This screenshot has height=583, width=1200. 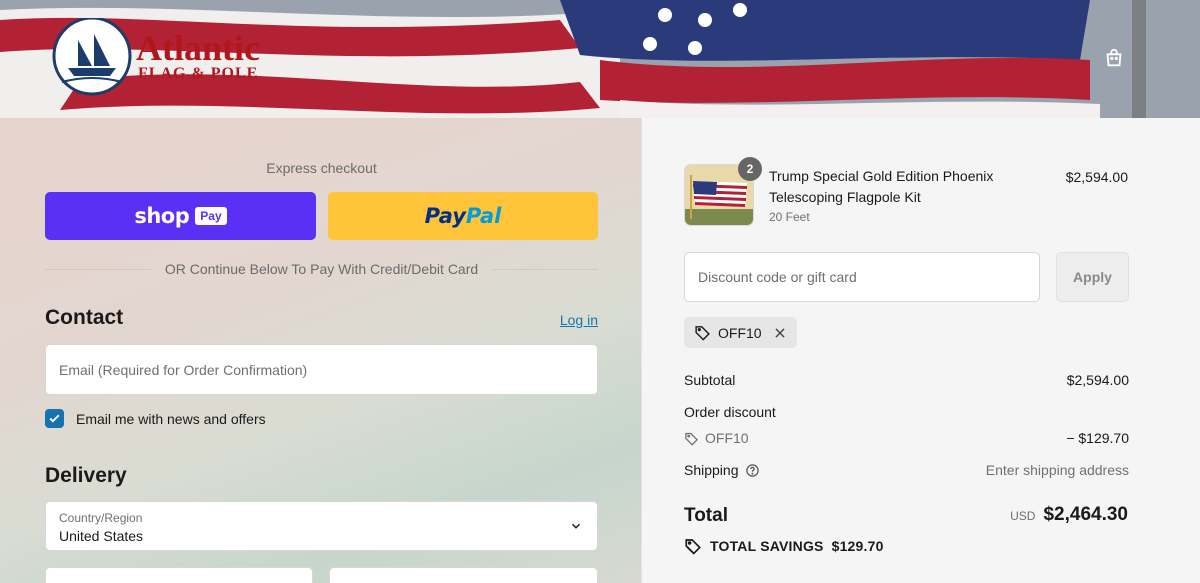 What do you see at coordinates (101, 518) in the screenshot?
I see `country-region-label: Country/Region` at bounding box center [101, 518].